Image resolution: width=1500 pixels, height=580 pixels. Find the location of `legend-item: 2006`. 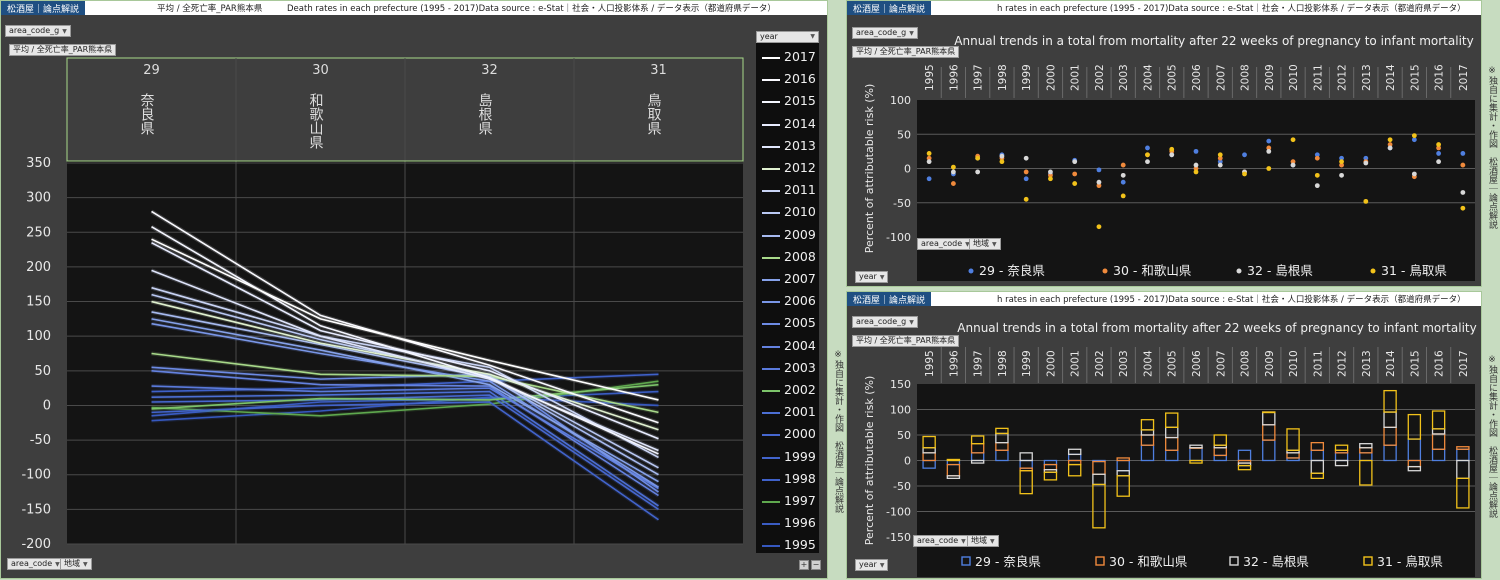

legend-item: 2006 is located at coordinates (789, 301).